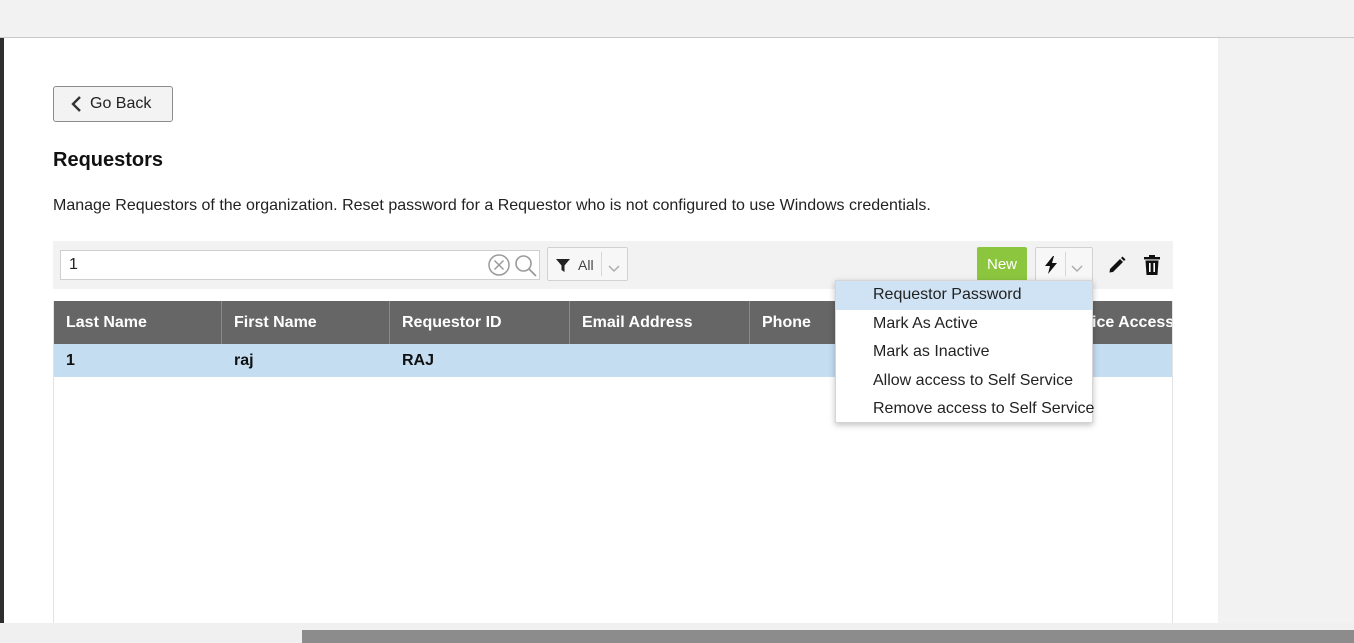  I want to click on filter-dropdown: All, so click(587, 264).